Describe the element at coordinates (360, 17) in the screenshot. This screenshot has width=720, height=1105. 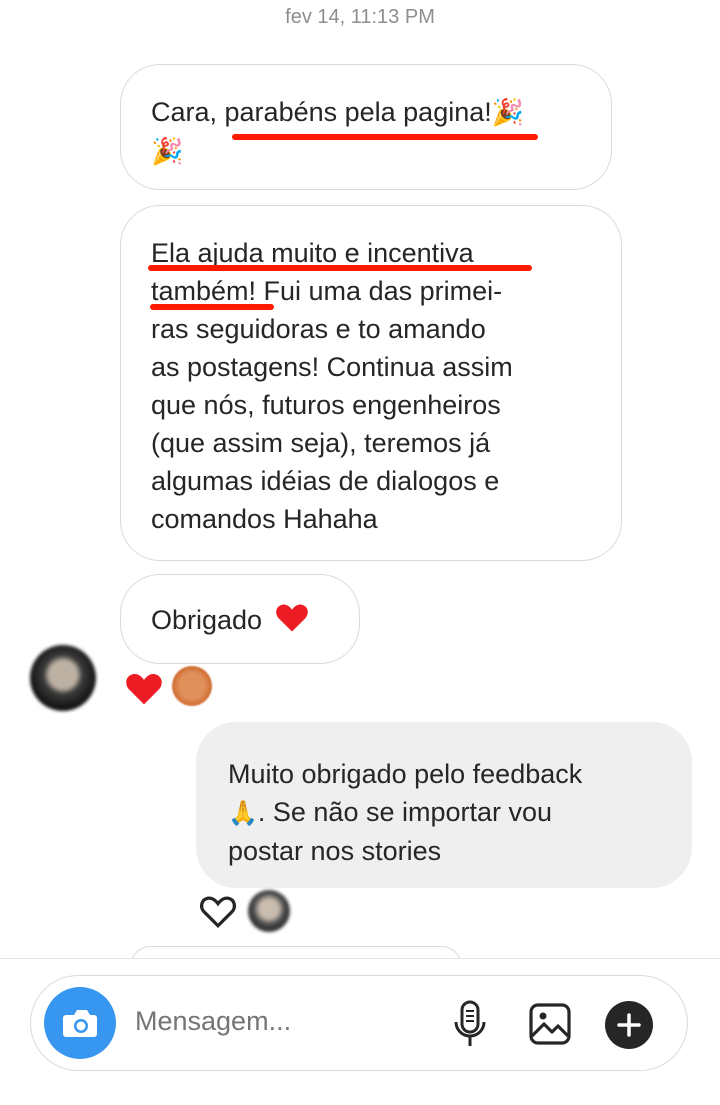
I see `timestamp: fev 14, 11:13 PM` at that location.